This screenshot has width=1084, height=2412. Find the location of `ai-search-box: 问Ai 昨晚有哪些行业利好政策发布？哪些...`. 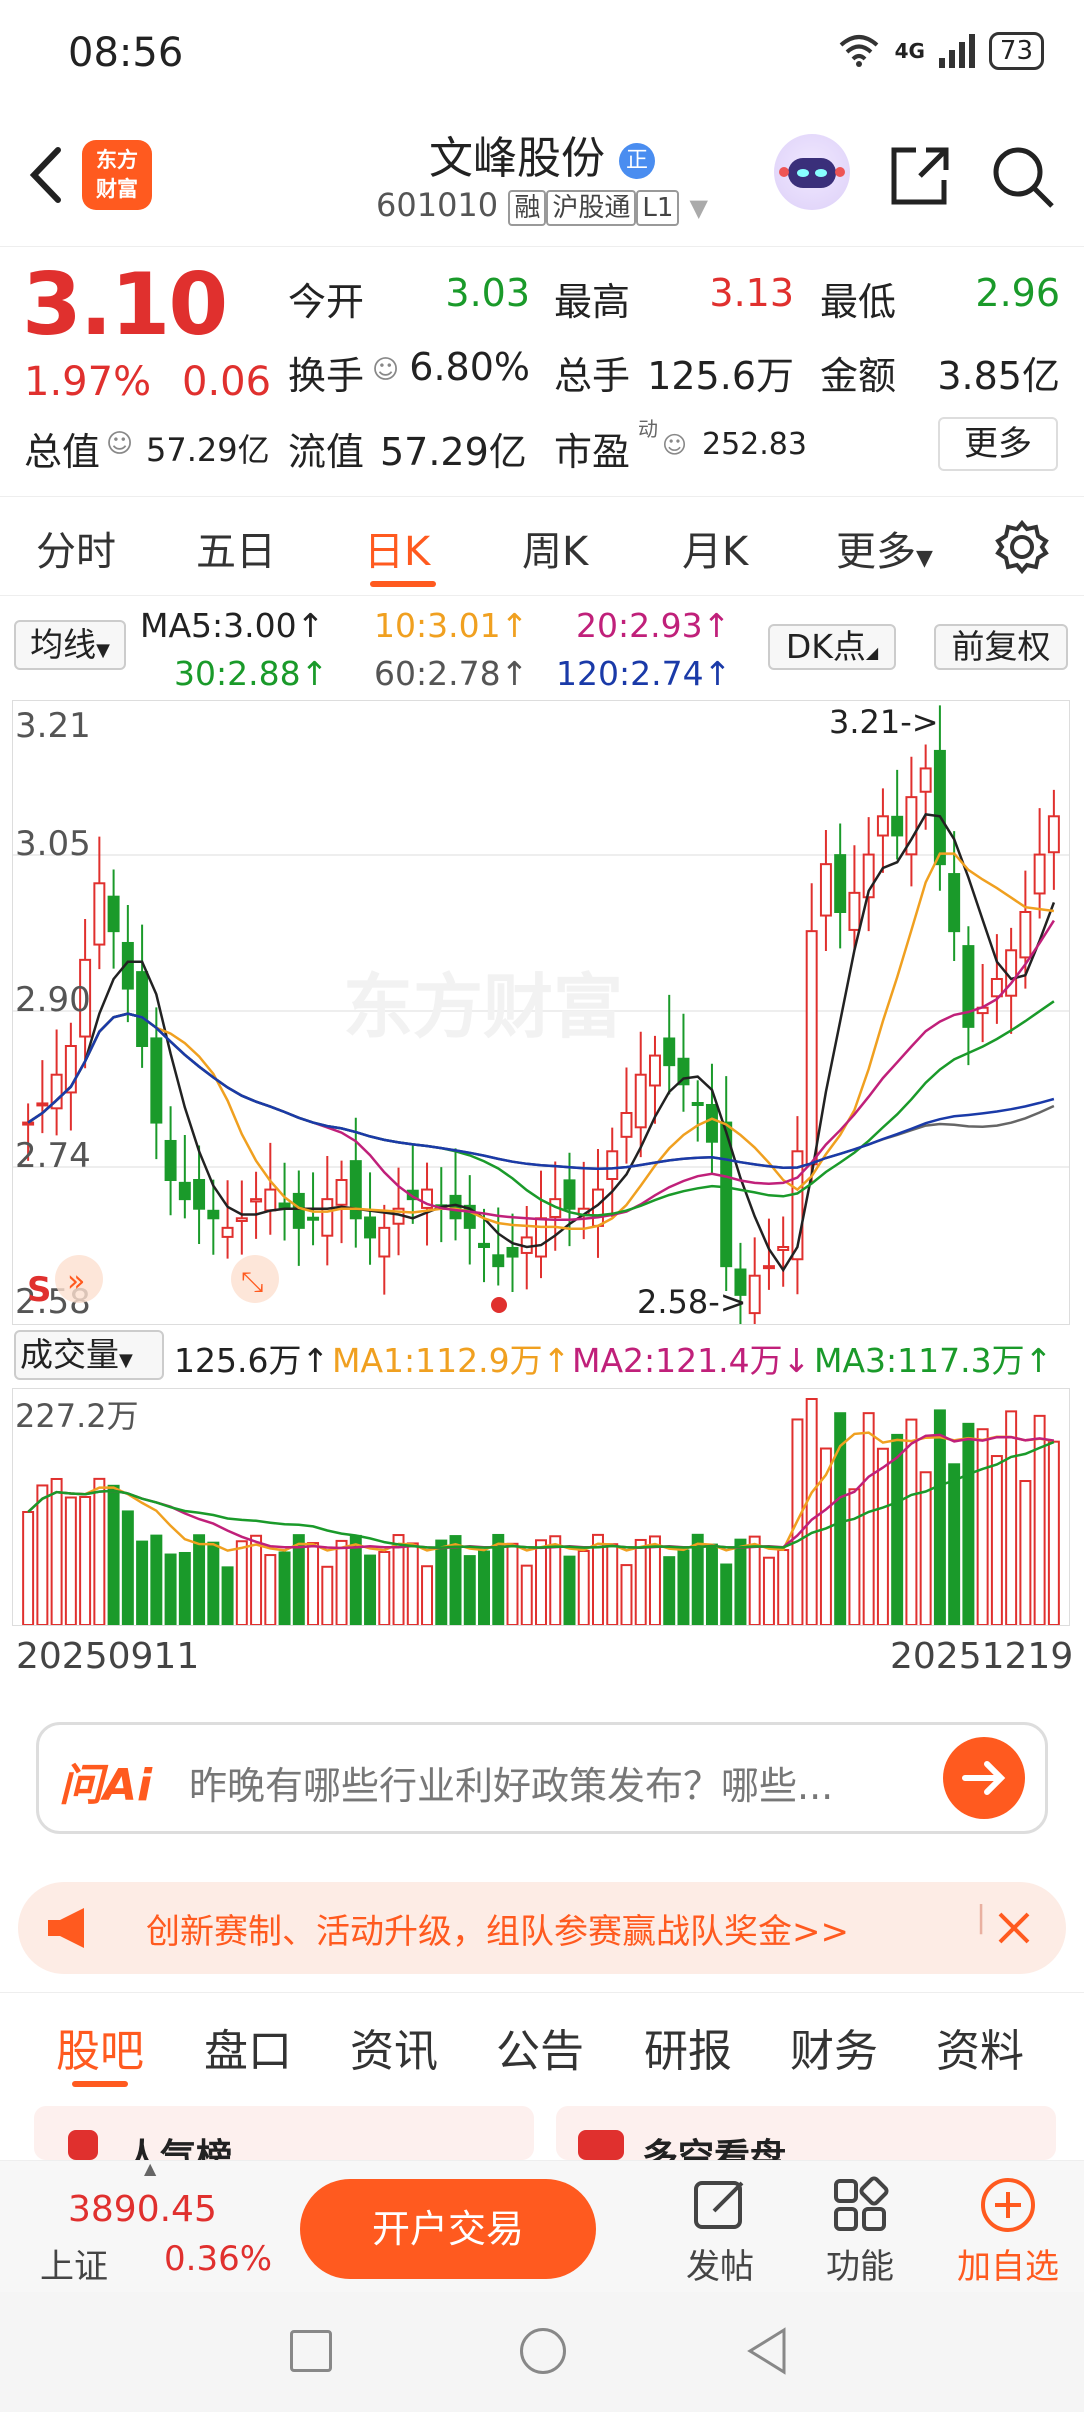

ai-search-box: 问Ai 昨晚有哪些行业利好政策发布？哪些... is located at coordinates (542, 1778).